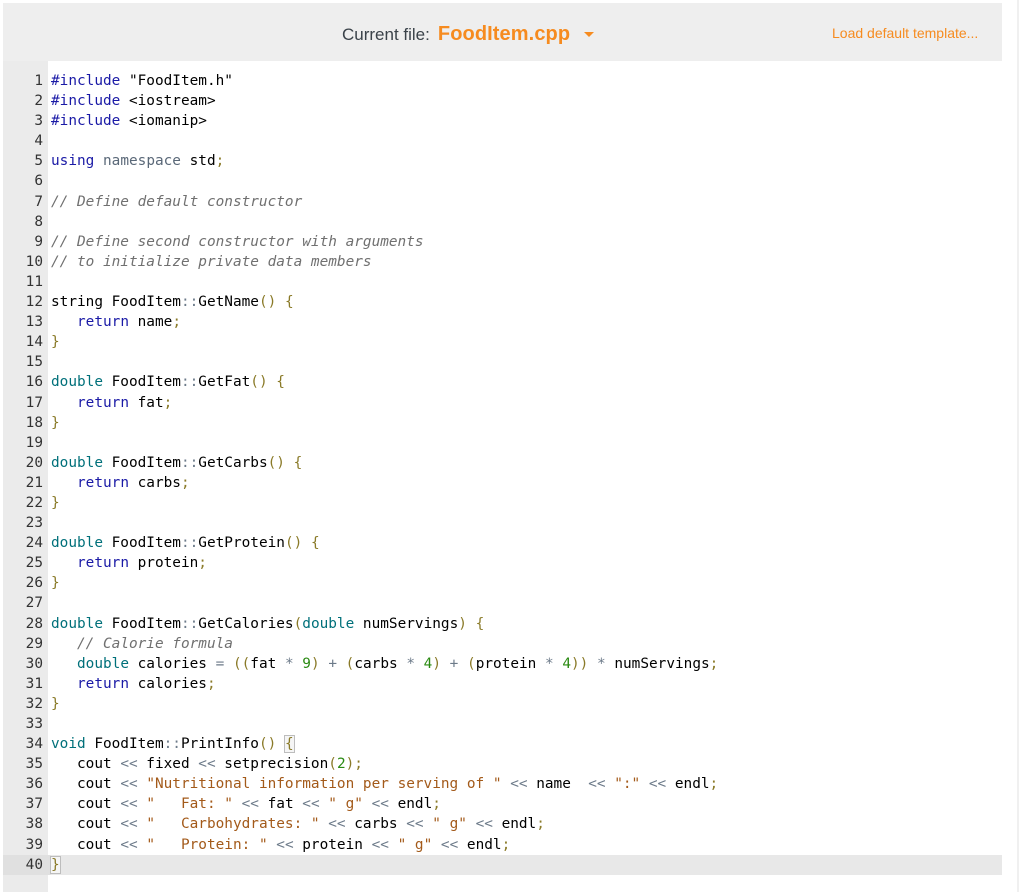 This screenshot has height=892, width=1024. What do you see at coordinates (142, 81) in the screenshot?
I see `code-text: #include "FoodItem.h"` at bounding box center [142, 81].